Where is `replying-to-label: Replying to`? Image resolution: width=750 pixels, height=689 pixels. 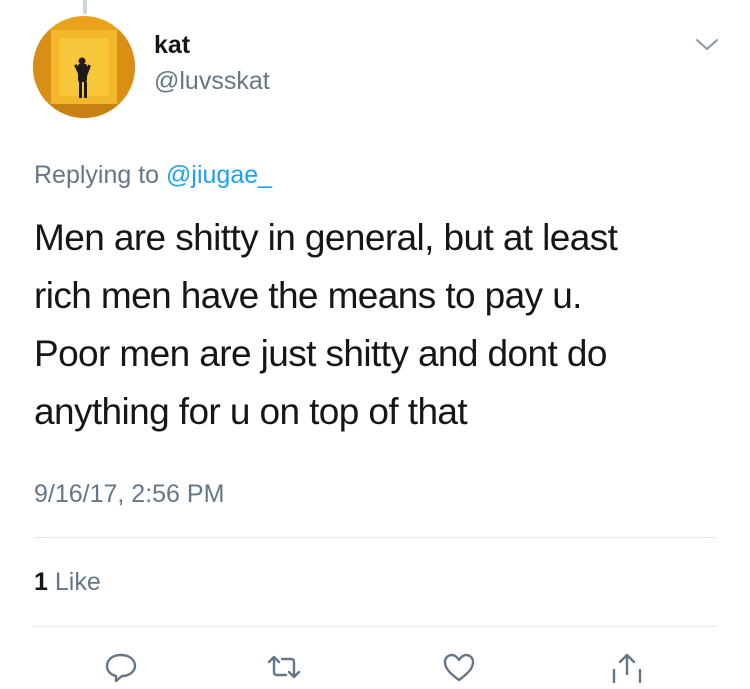 replying-to-label: Replying to is located at coordinates (100, 175).